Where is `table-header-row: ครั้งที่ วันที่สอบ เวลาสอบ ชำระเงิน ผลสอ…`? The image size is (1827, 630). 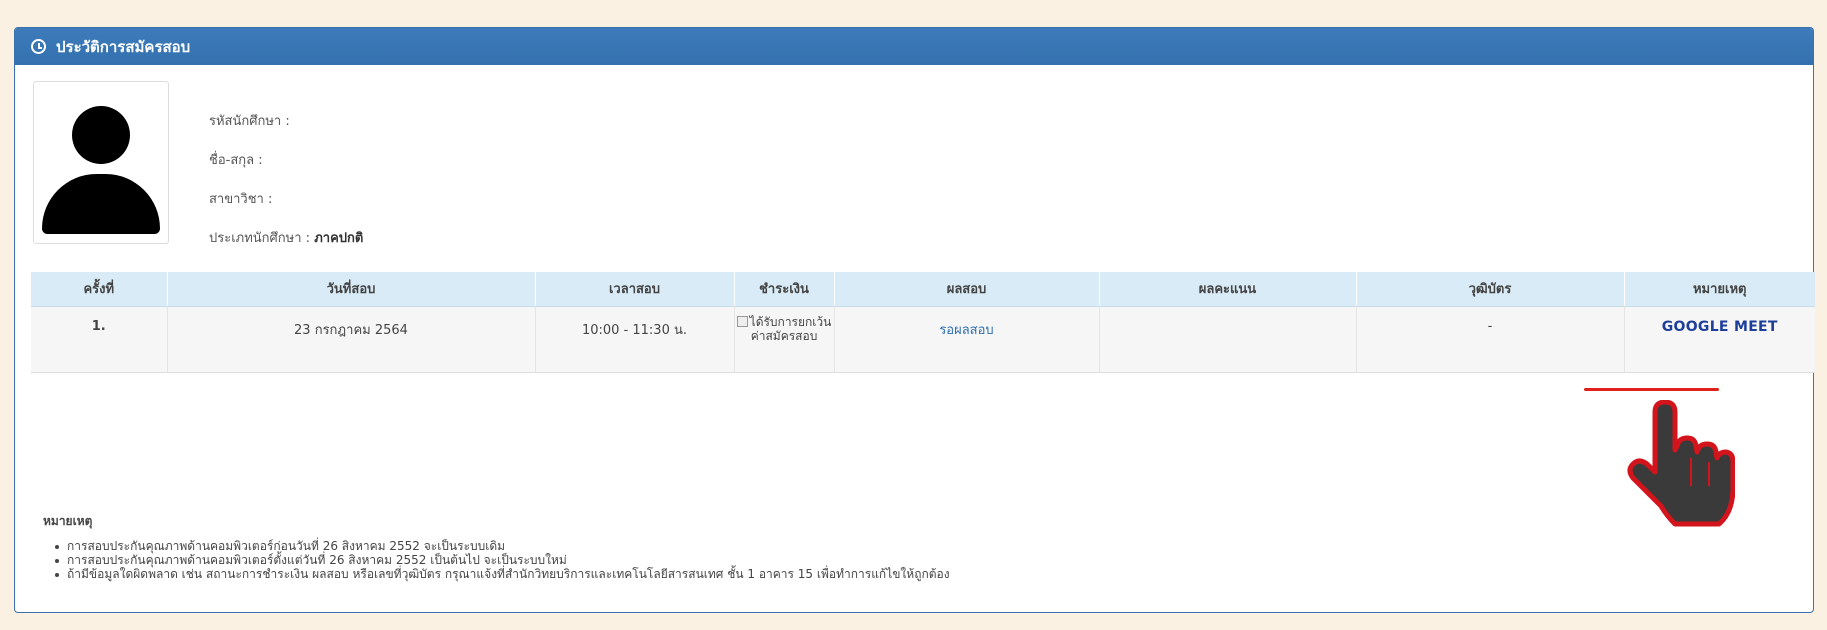
table-header-row: ครั้งที่ วันที่สอบ เวลาสอบ ชำระเงิน ผลสอ… is located at coordinates (923, 289).